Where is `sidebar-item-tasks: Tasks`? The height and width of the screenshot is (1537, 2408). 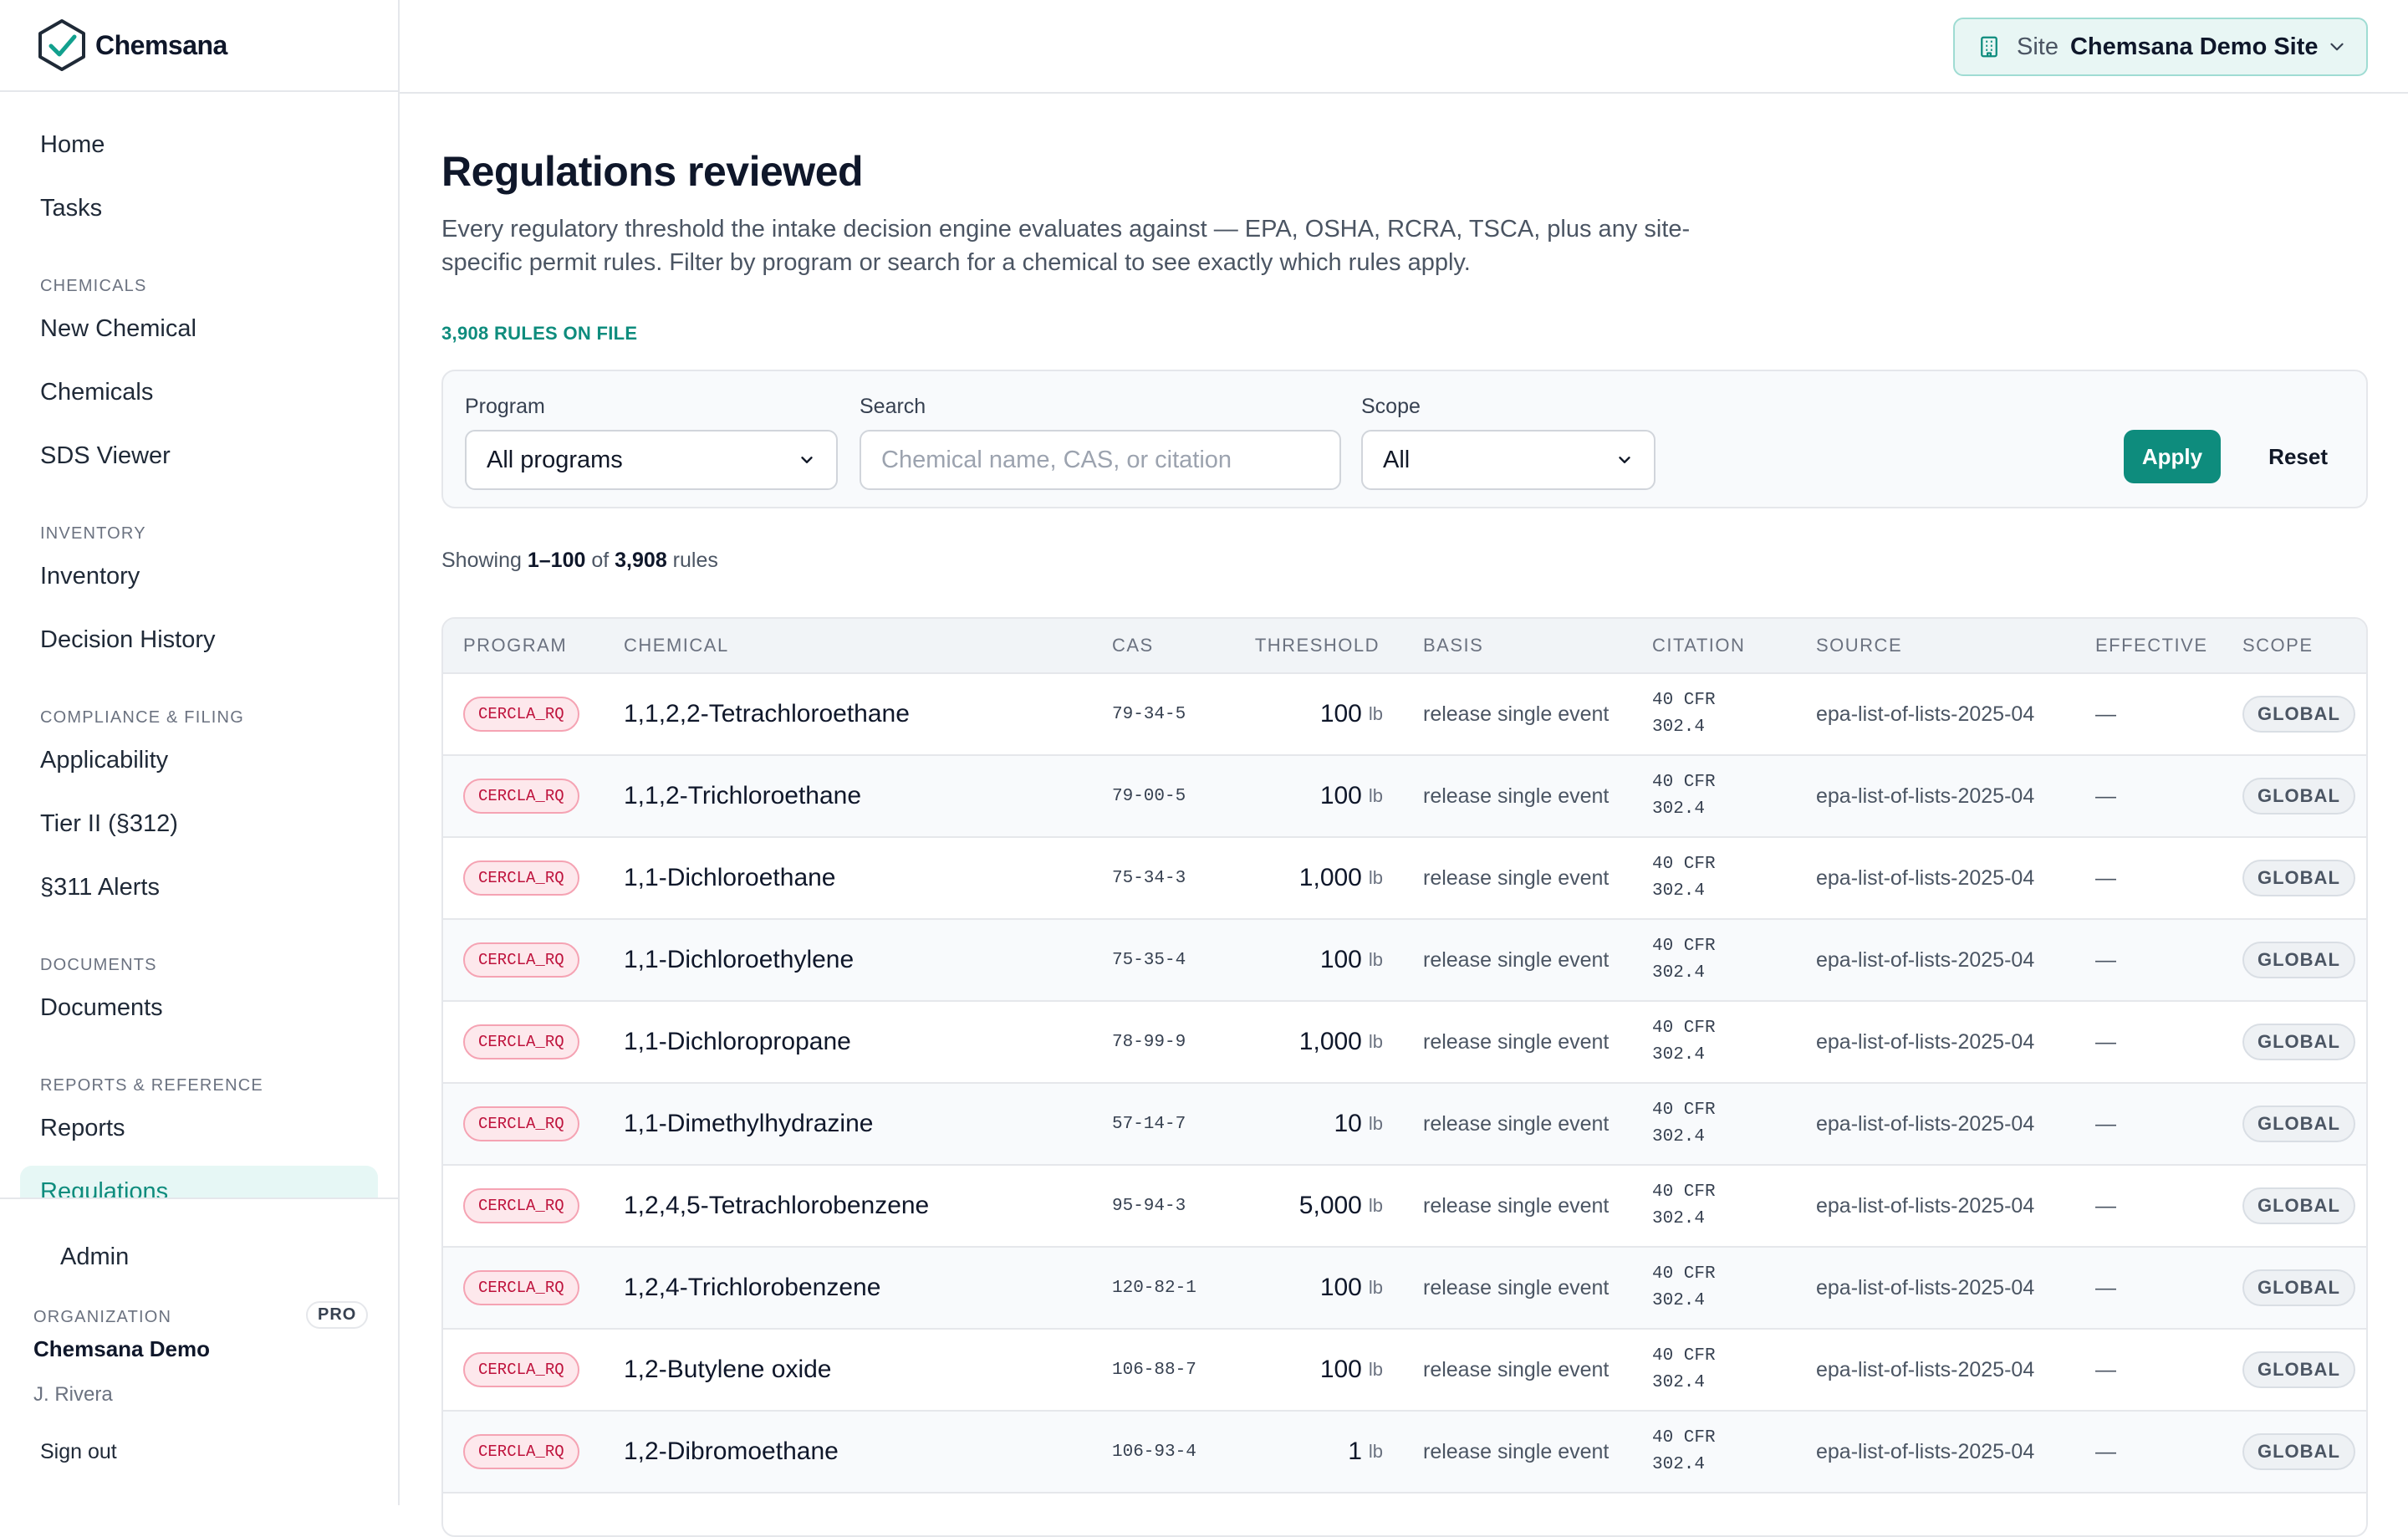 sidebar-item-tasks: Tasks is located at coordinates (199, 208).